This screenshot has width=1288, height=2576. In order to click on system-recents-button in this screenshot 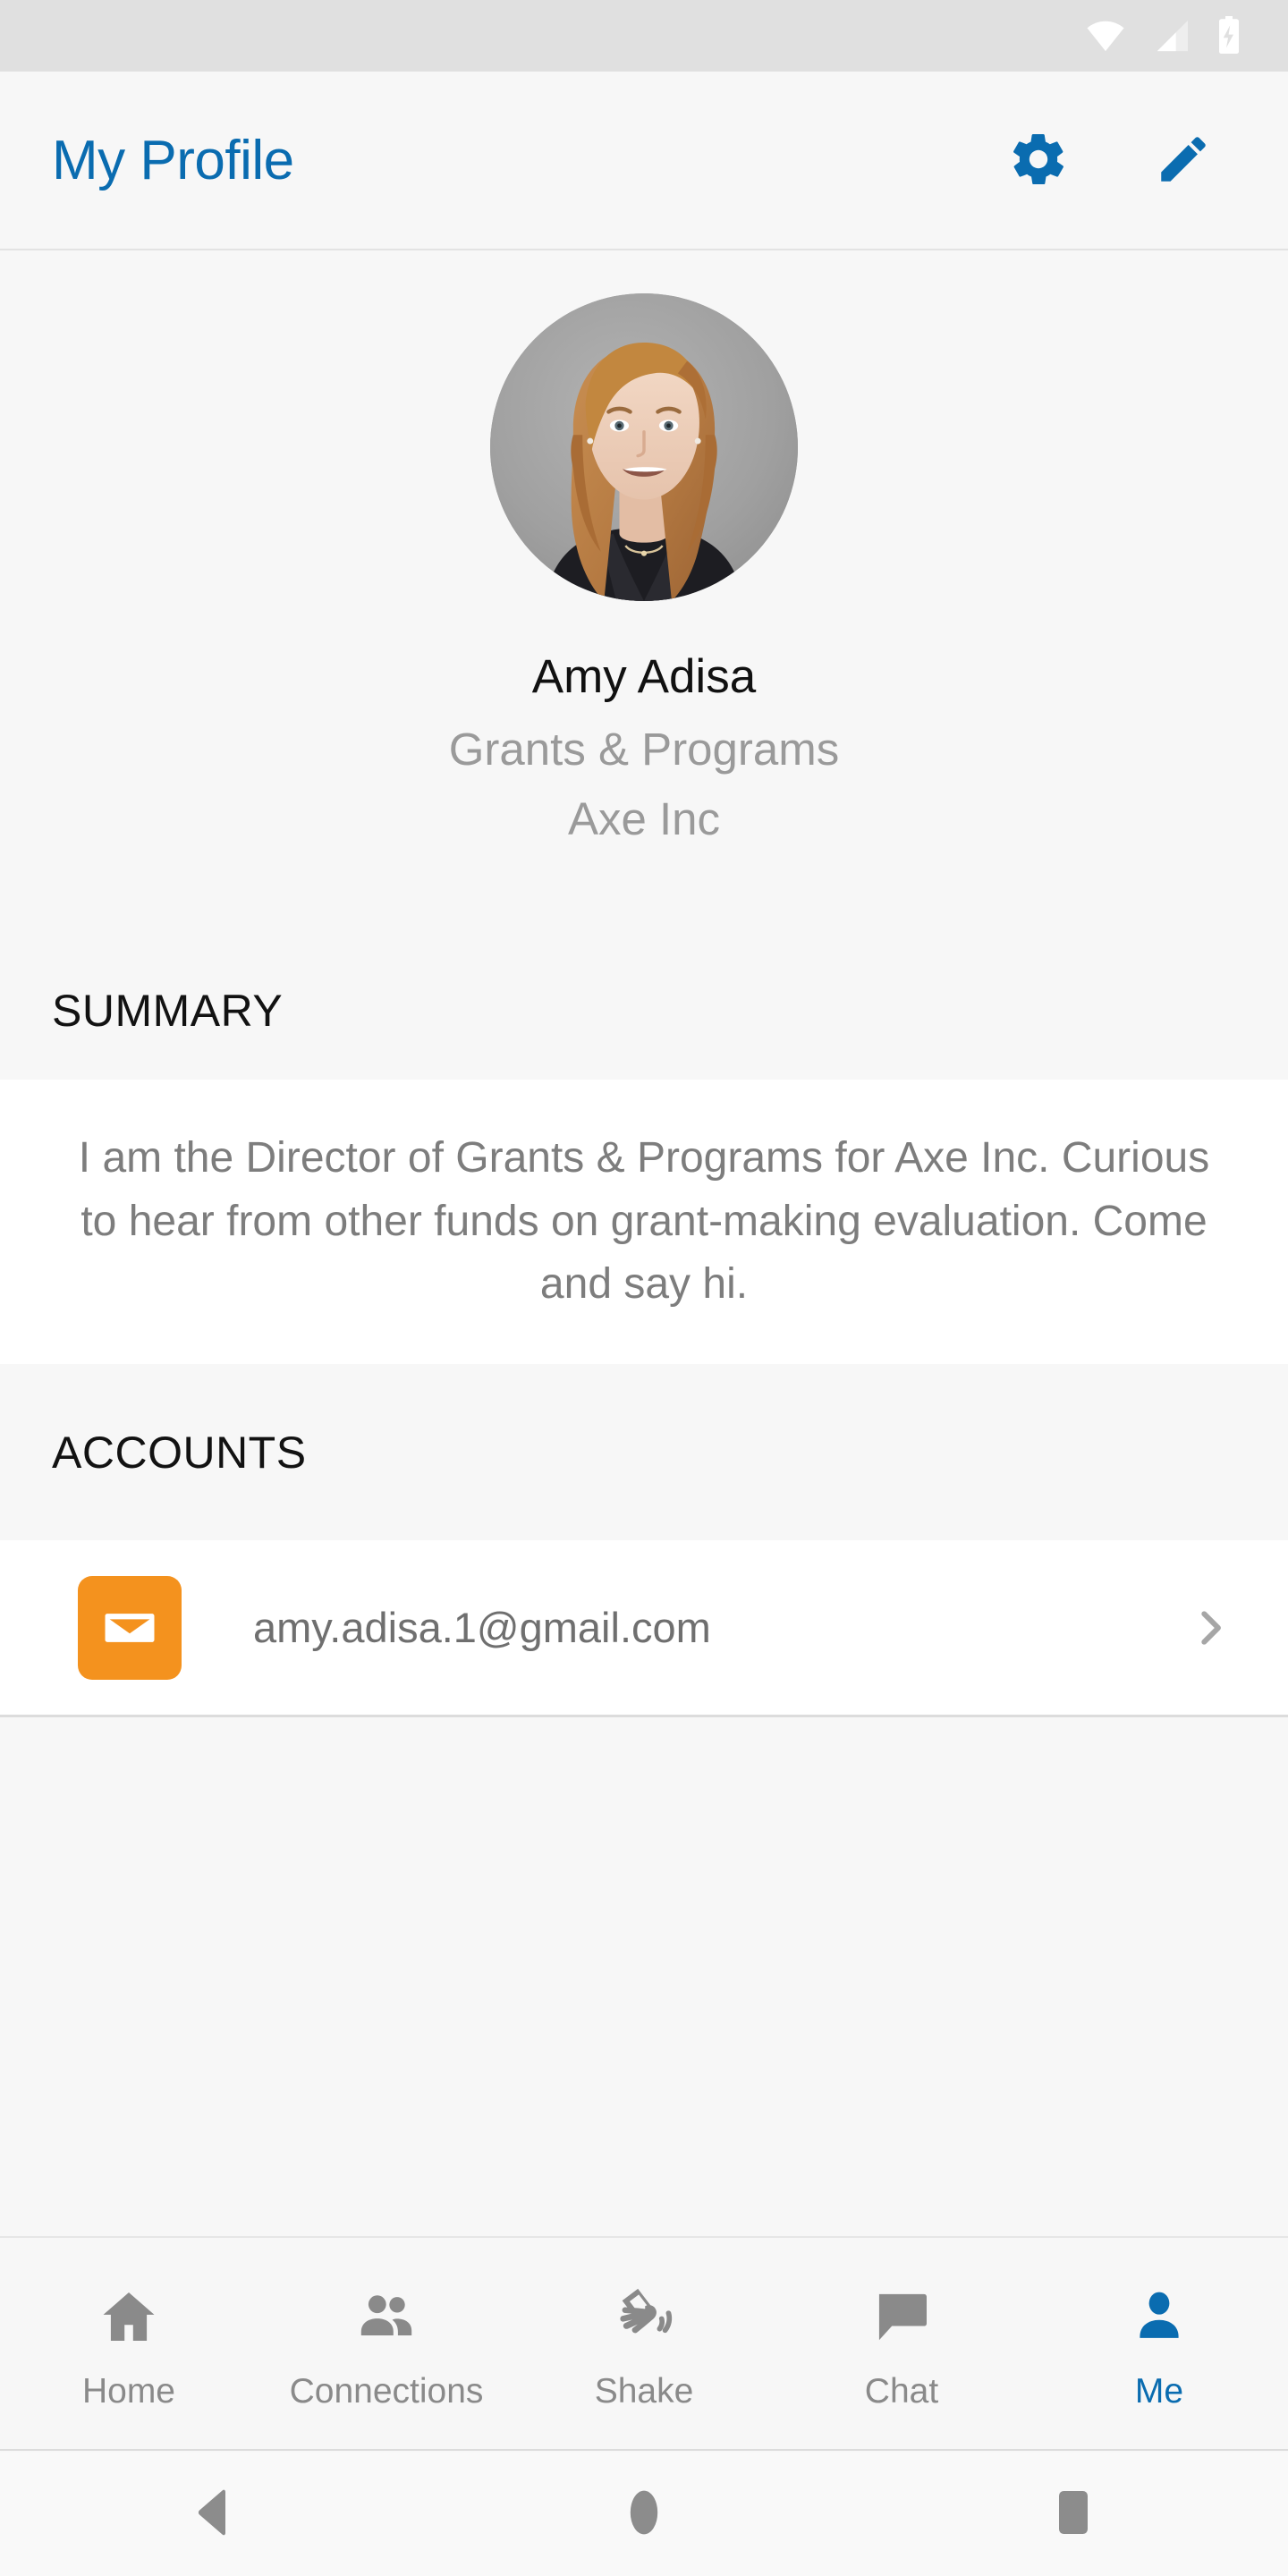, I will do `click(1073, 2514)`.